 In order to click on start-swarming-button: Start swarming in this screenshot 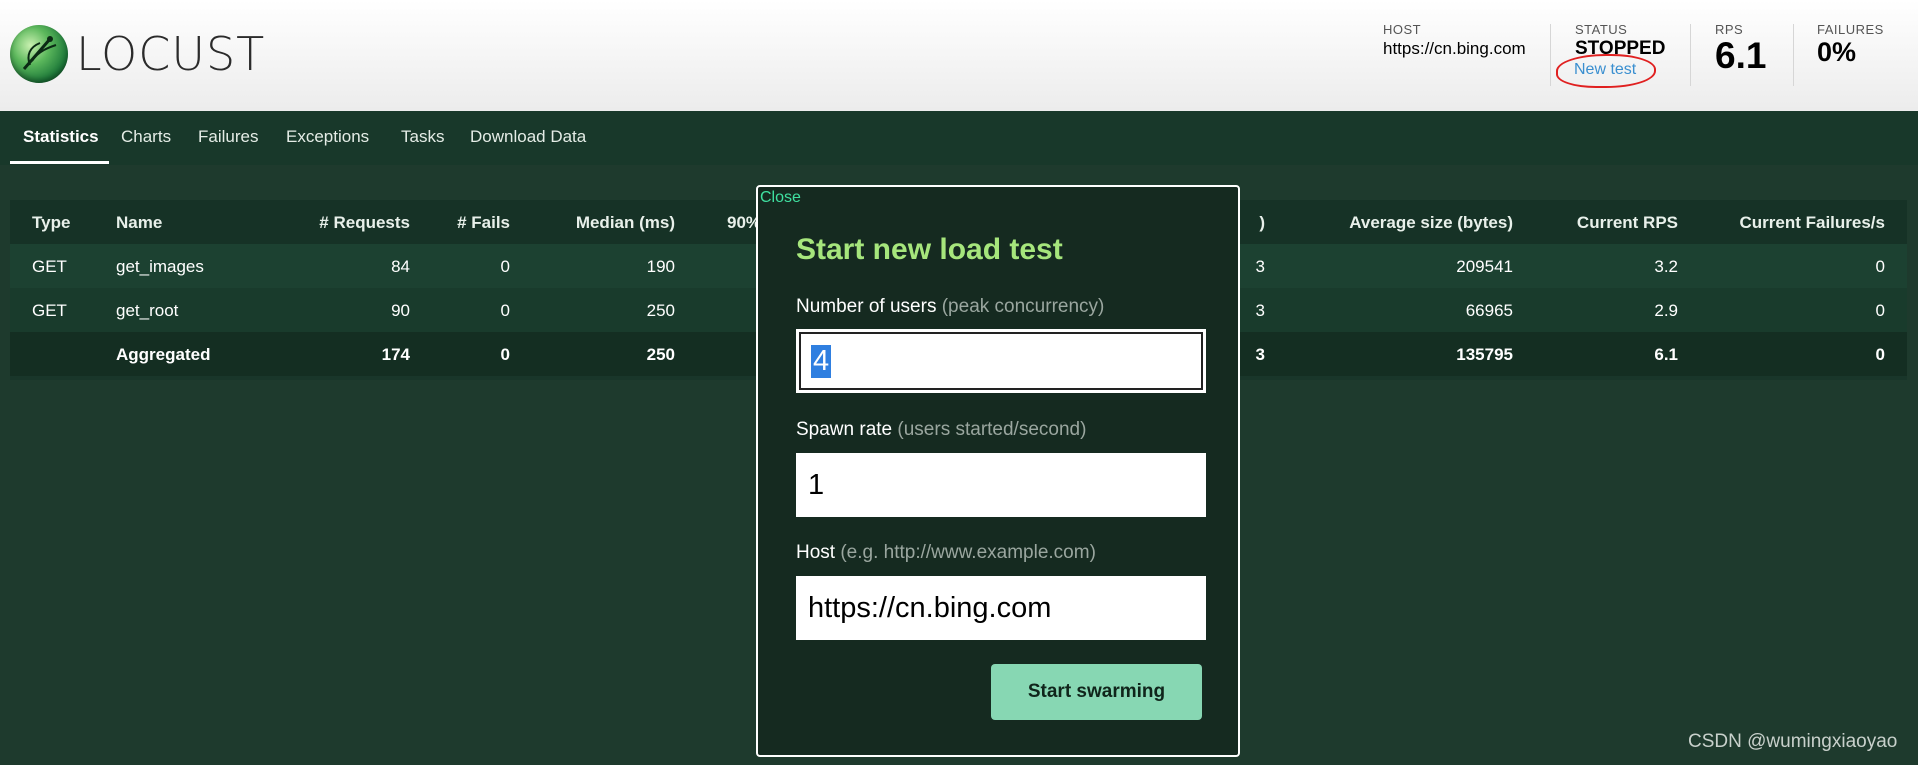, I will do `click(1096, 692)`.